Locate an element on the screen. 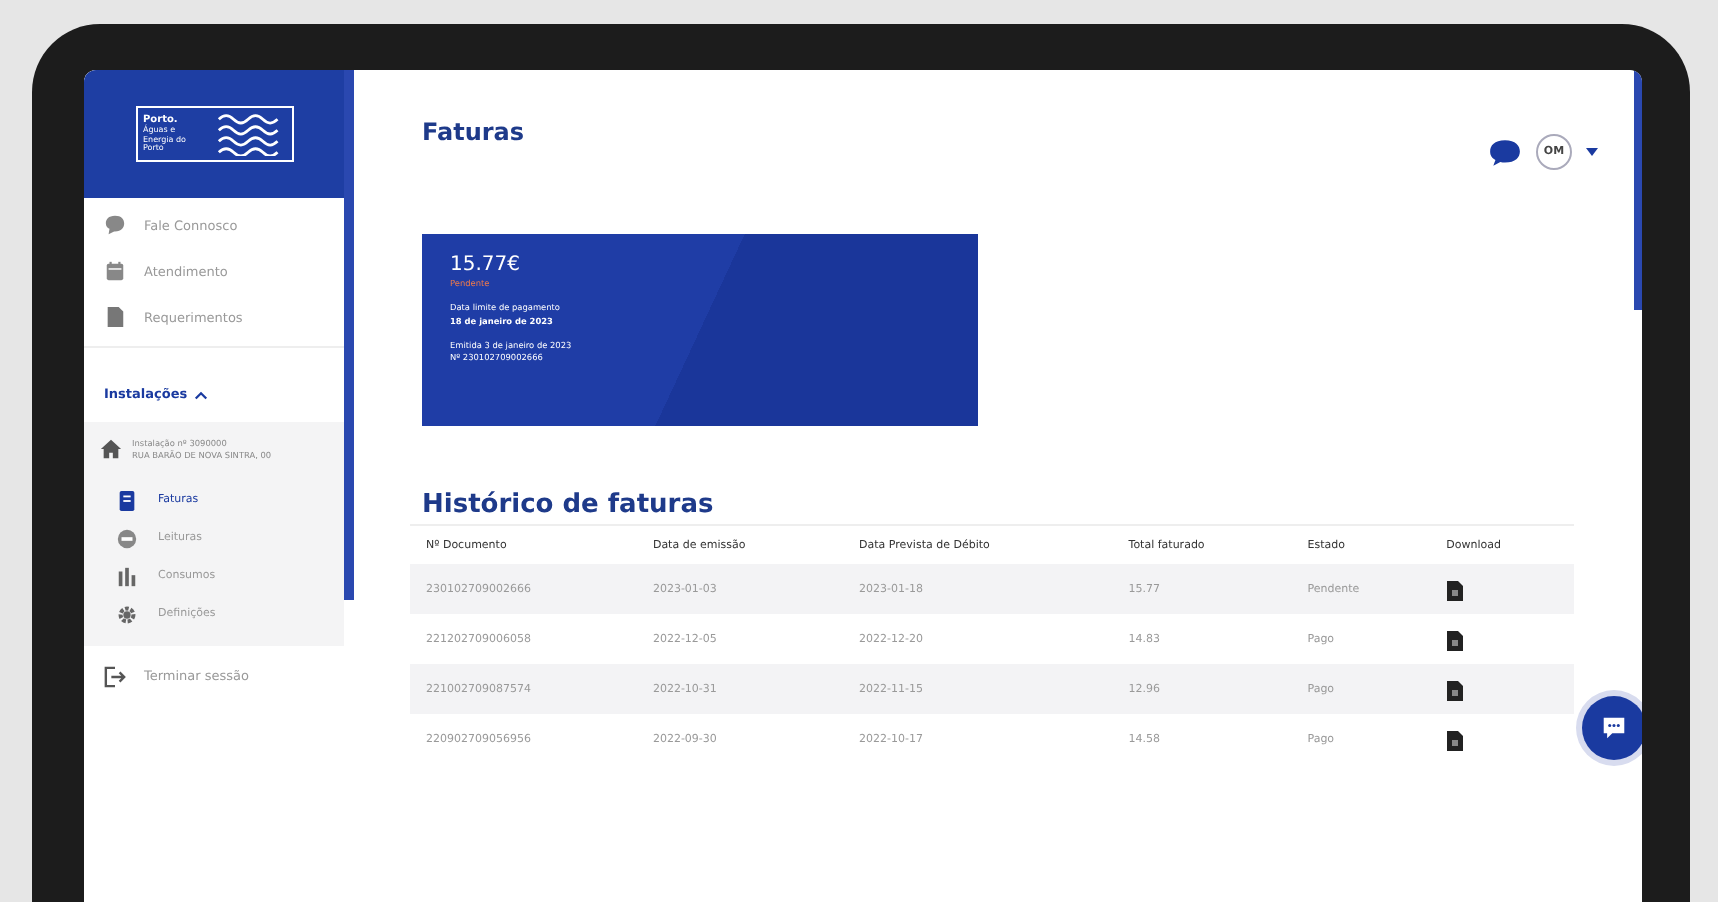 The height and width of the screenshot is (902, 1718). section-title: Histórico de faturas is located at coordinates (569, 505).